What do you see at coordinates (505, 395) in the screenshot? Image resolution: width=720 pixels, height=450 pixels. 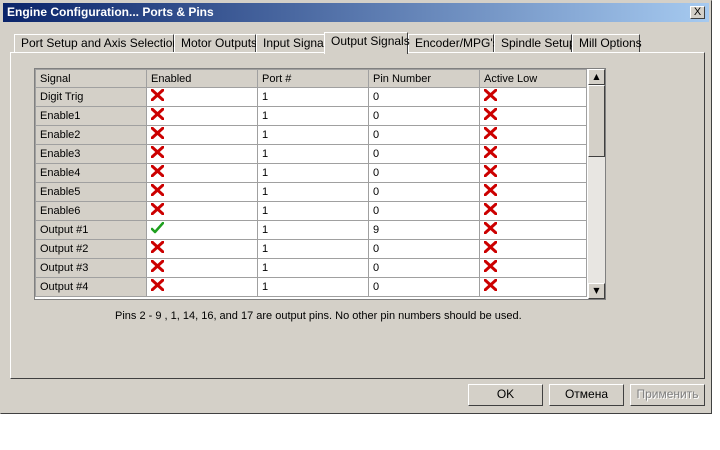 I see `ok-button: OK` at bounding box center [505, 395].